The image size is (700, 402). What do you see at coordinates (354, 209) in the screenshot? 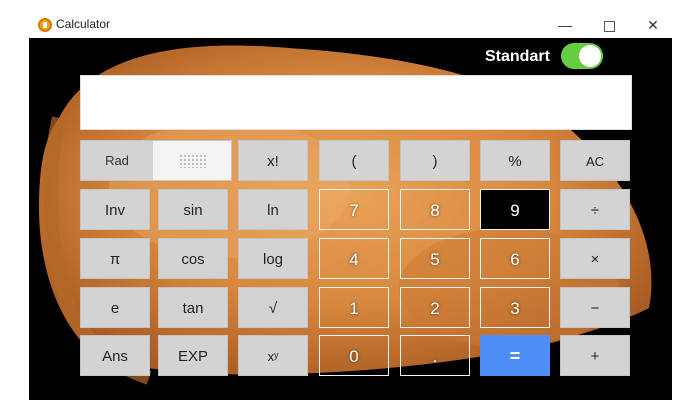
I see `digit-7-button: 7` at bounding box center [354, 209].